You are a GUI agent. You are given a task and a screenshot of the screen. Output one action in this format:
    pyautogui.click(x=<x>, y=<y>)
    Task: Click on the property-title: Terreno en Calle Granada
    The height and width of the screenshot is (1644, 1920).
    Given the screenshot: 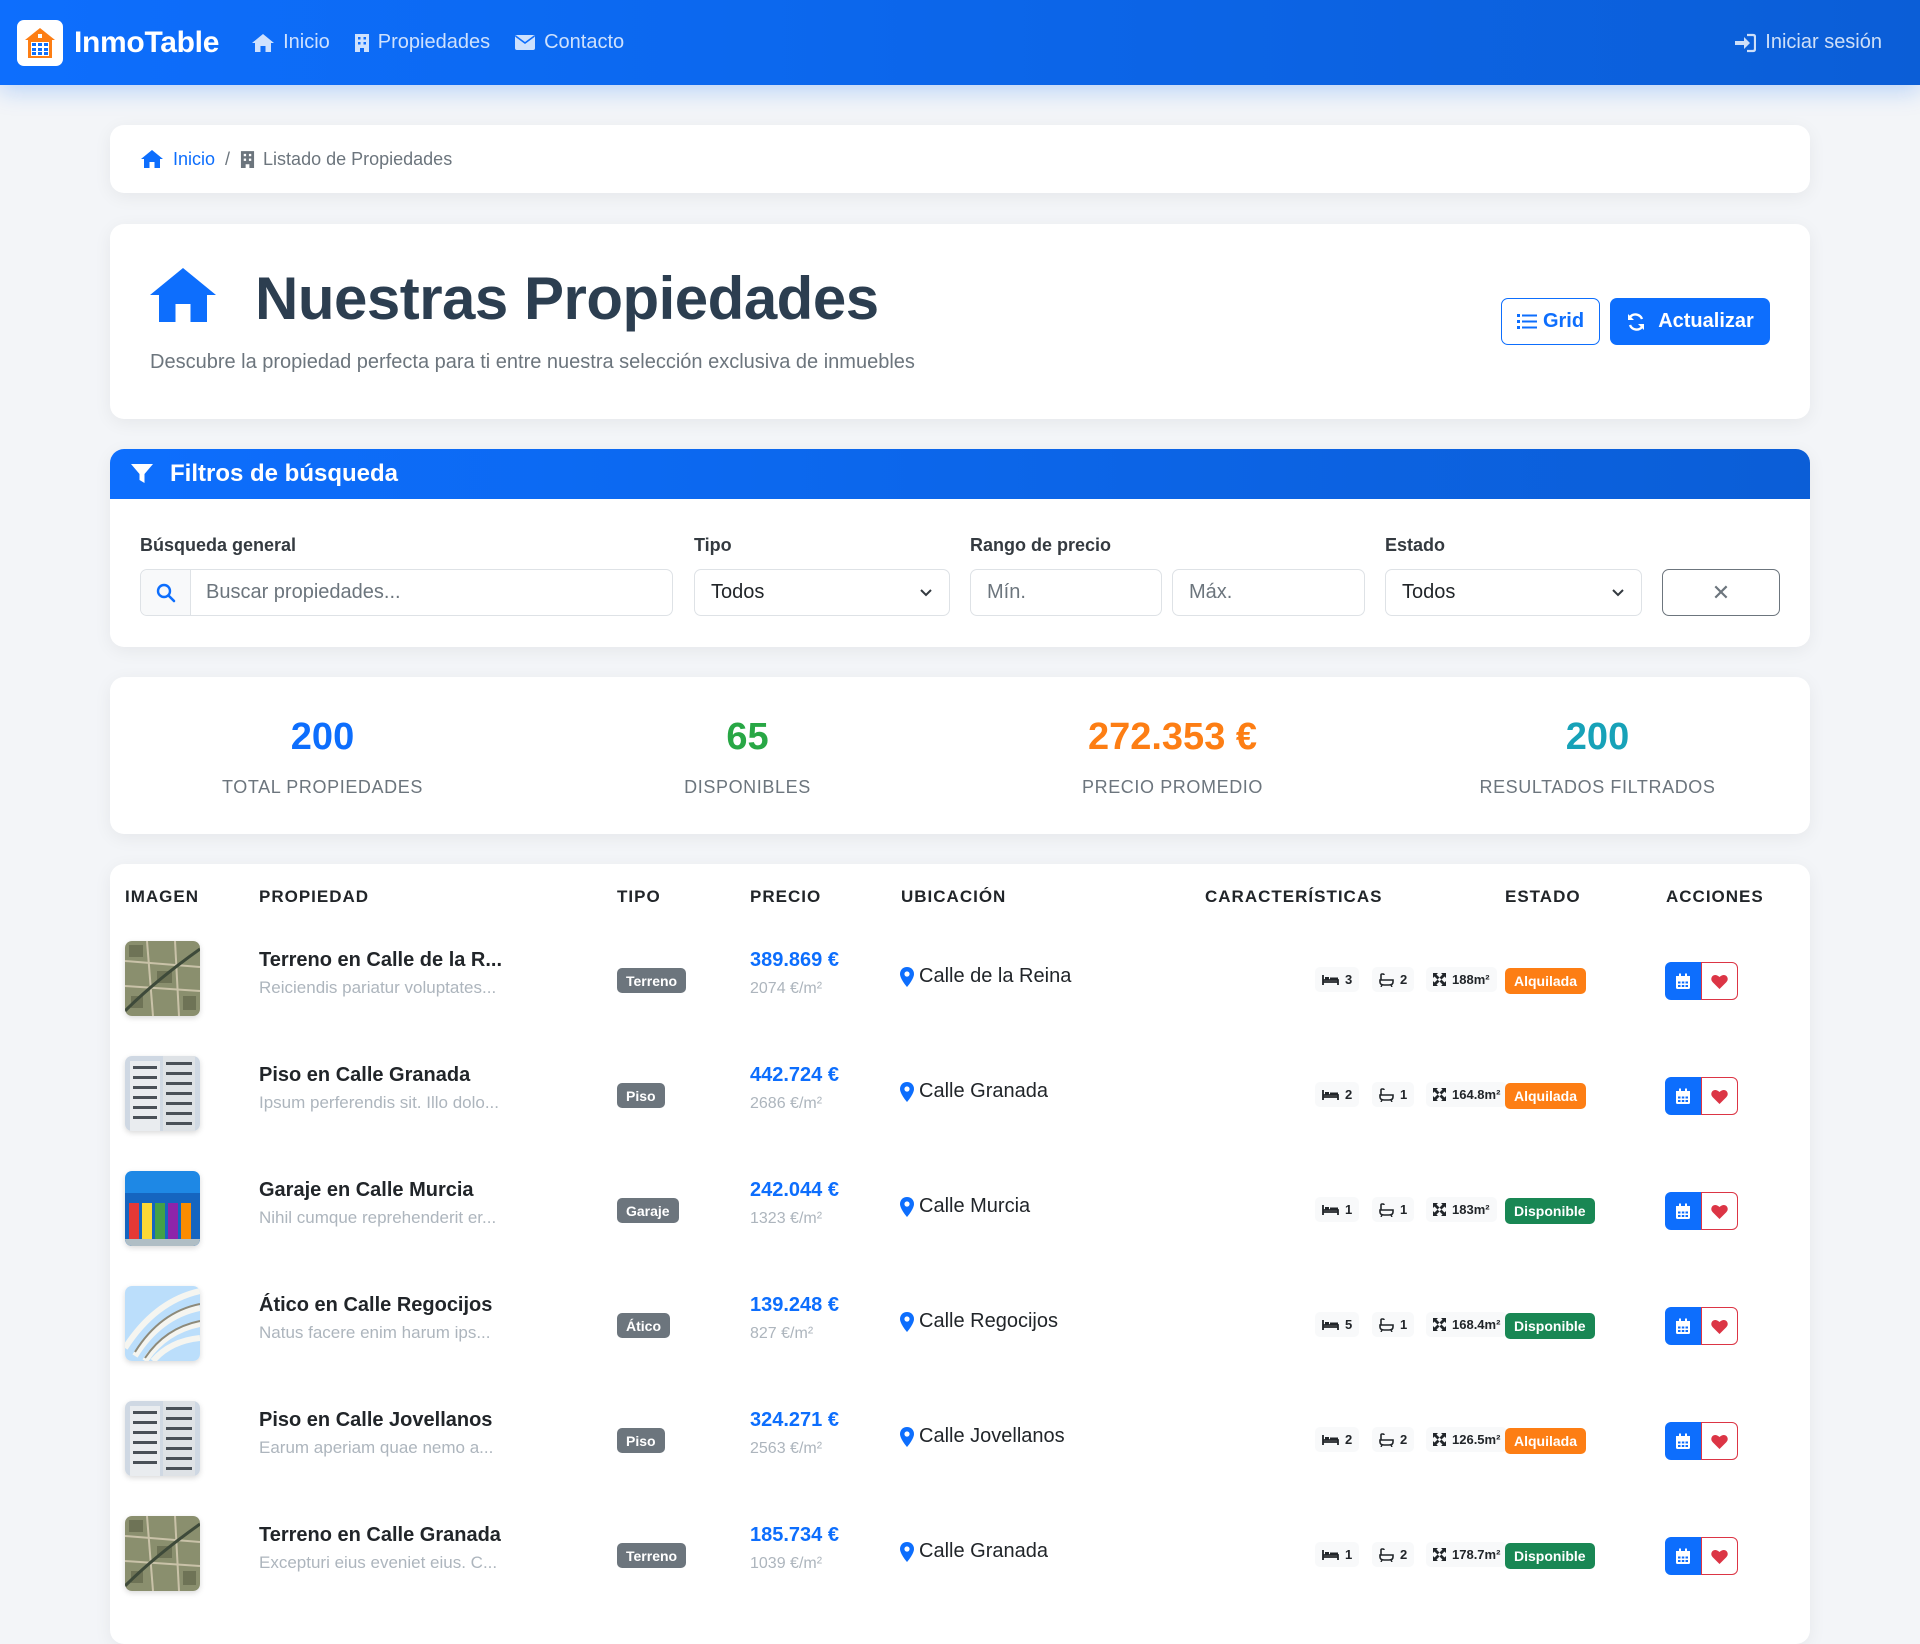 What is the action you would take?
    pyautogui.click(x=380, y=1535)
    